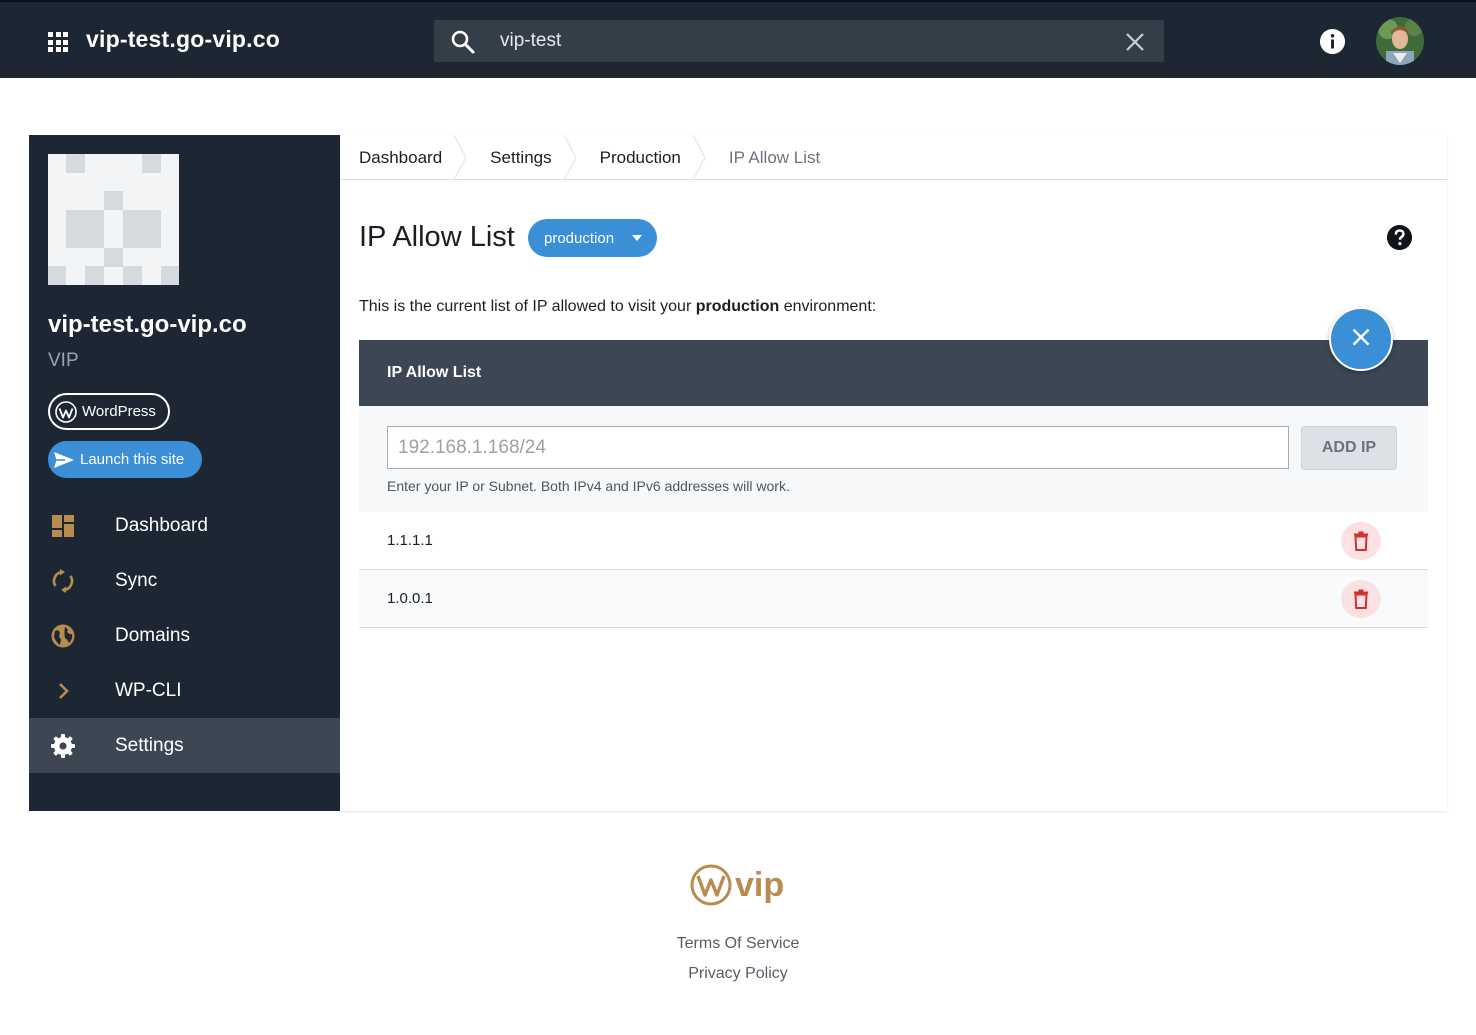 This screenshot has width=1476, height=1035. Describe the element at coordinates (58, 42) in the screenshot. I see `apps-icon` at that location.